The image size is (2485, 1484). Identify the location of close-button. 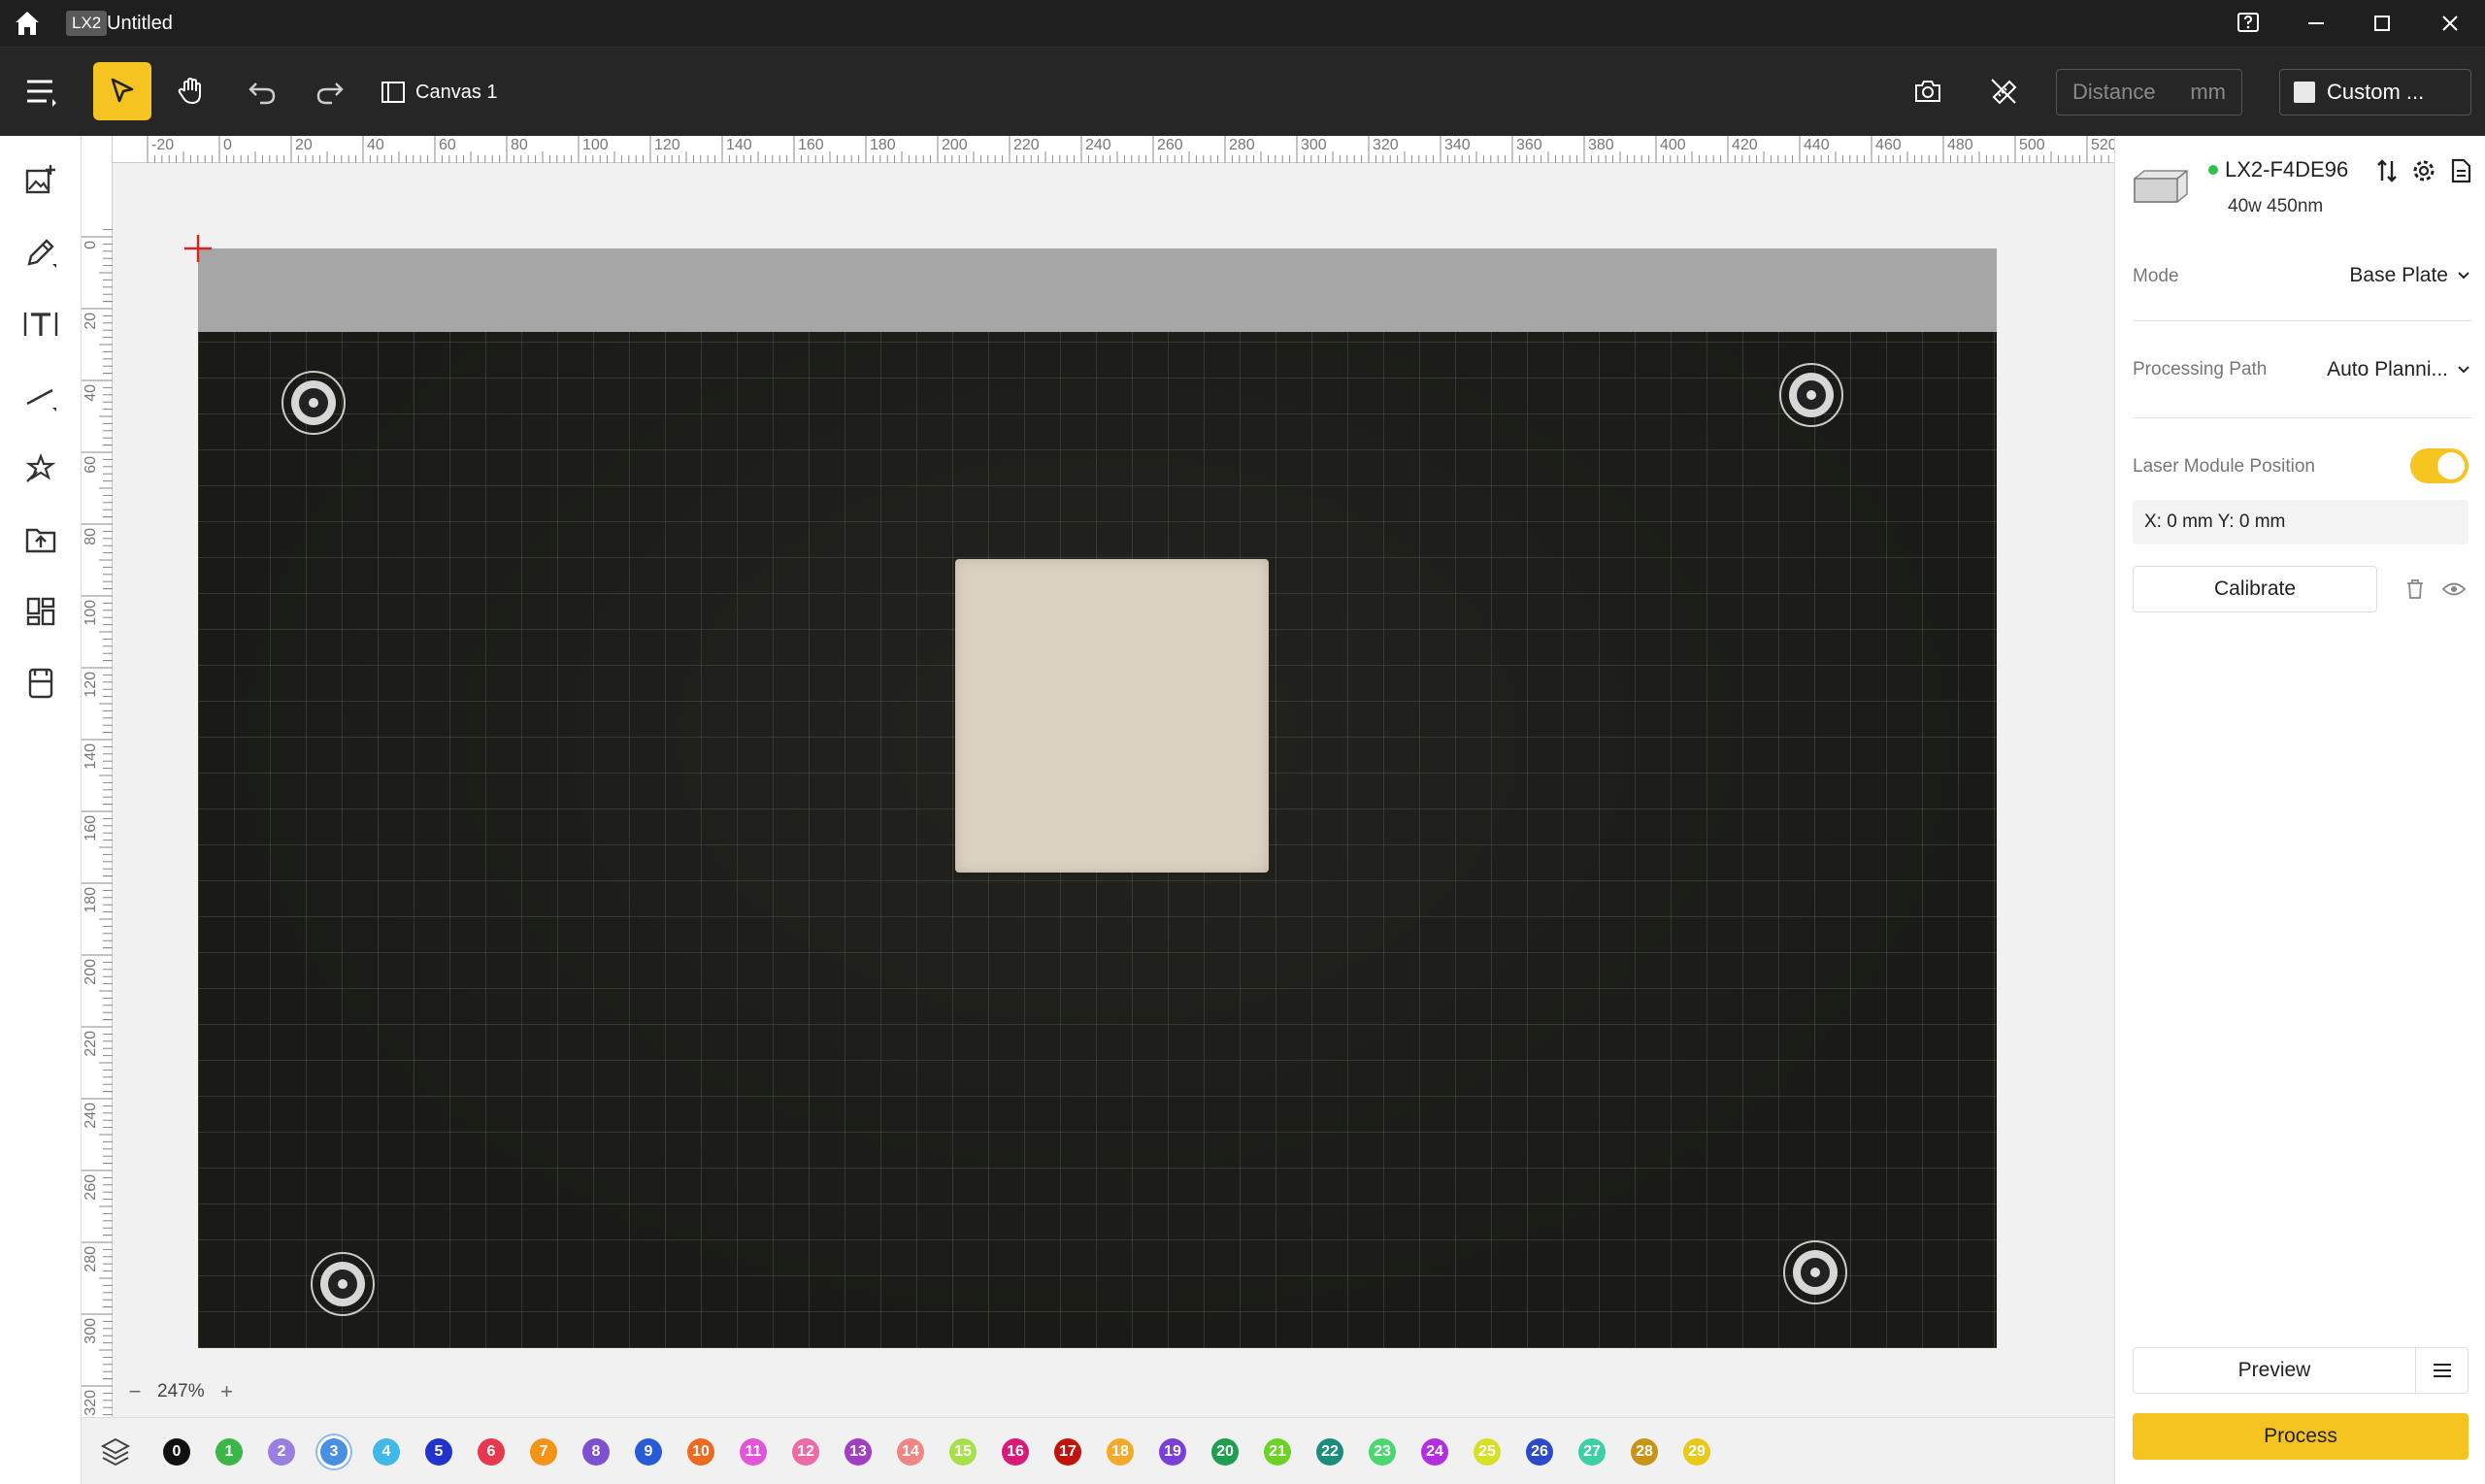
(2450, 23).